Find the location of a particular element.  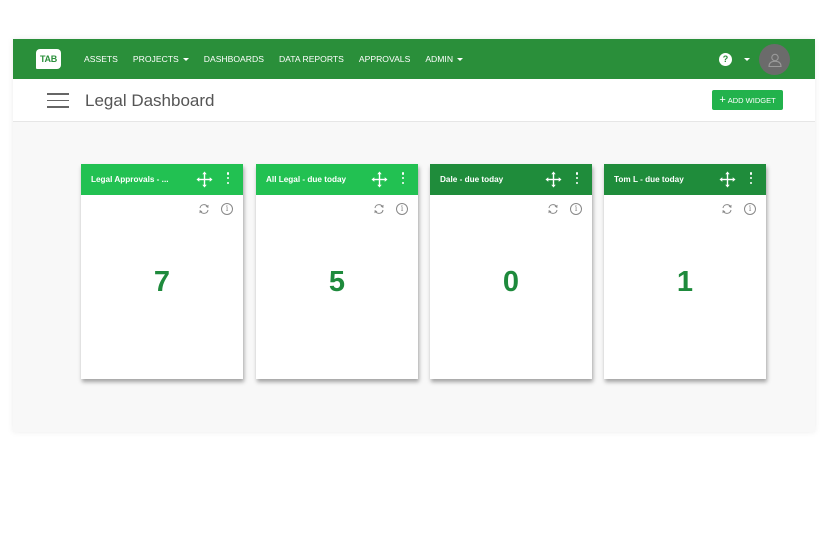

nav-item-assets: ASSETS is located at coordinates (101, 59).